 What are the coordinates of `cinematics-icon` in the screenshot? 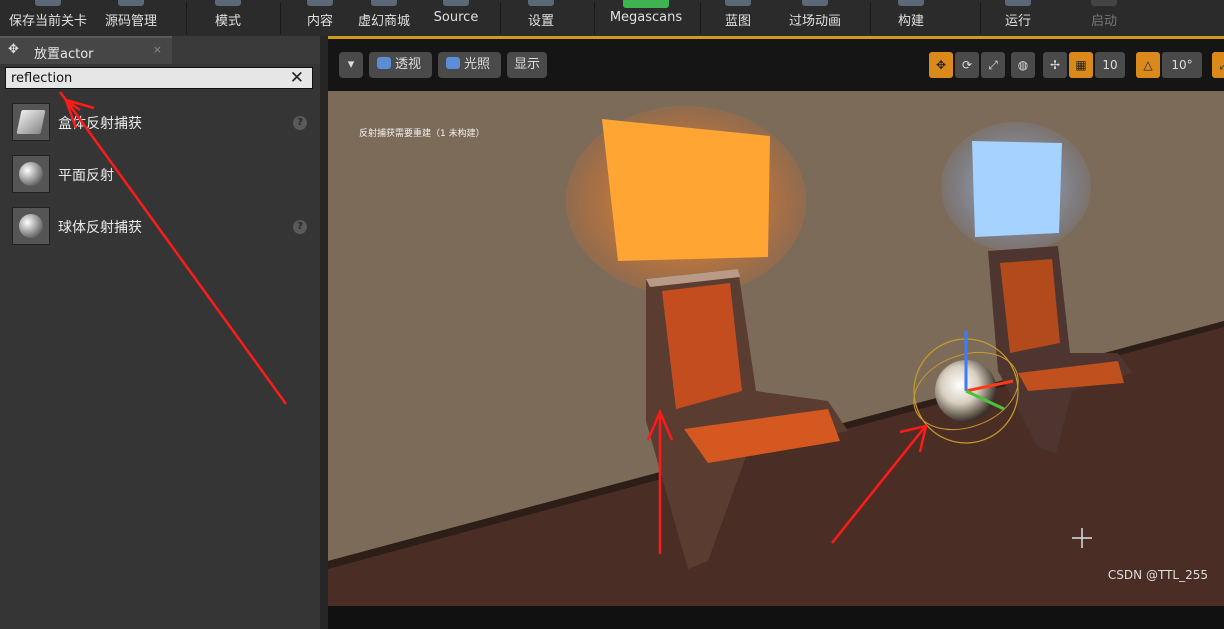 It's located at (815, 3).